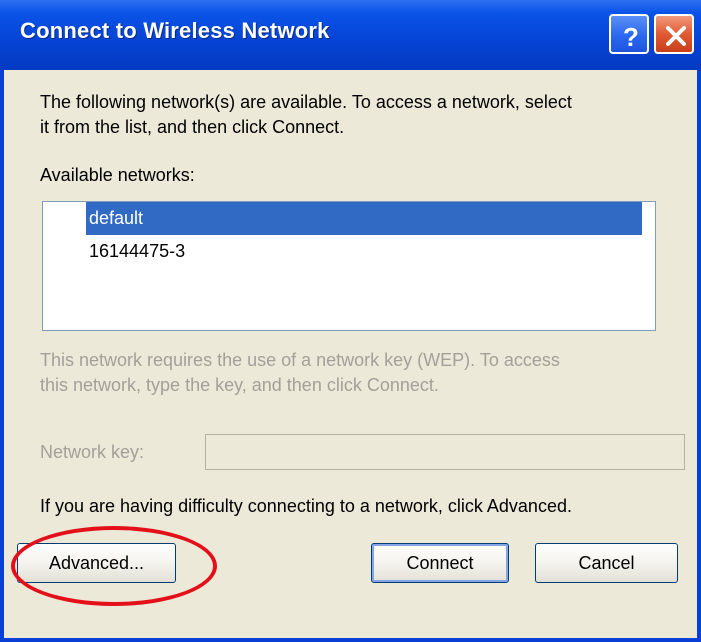 This screenshot has height=642, width=701. What do you see at coordinates (445, 452) in the screenshot?
I see `network-key-field` at bounding box center [445, 452].